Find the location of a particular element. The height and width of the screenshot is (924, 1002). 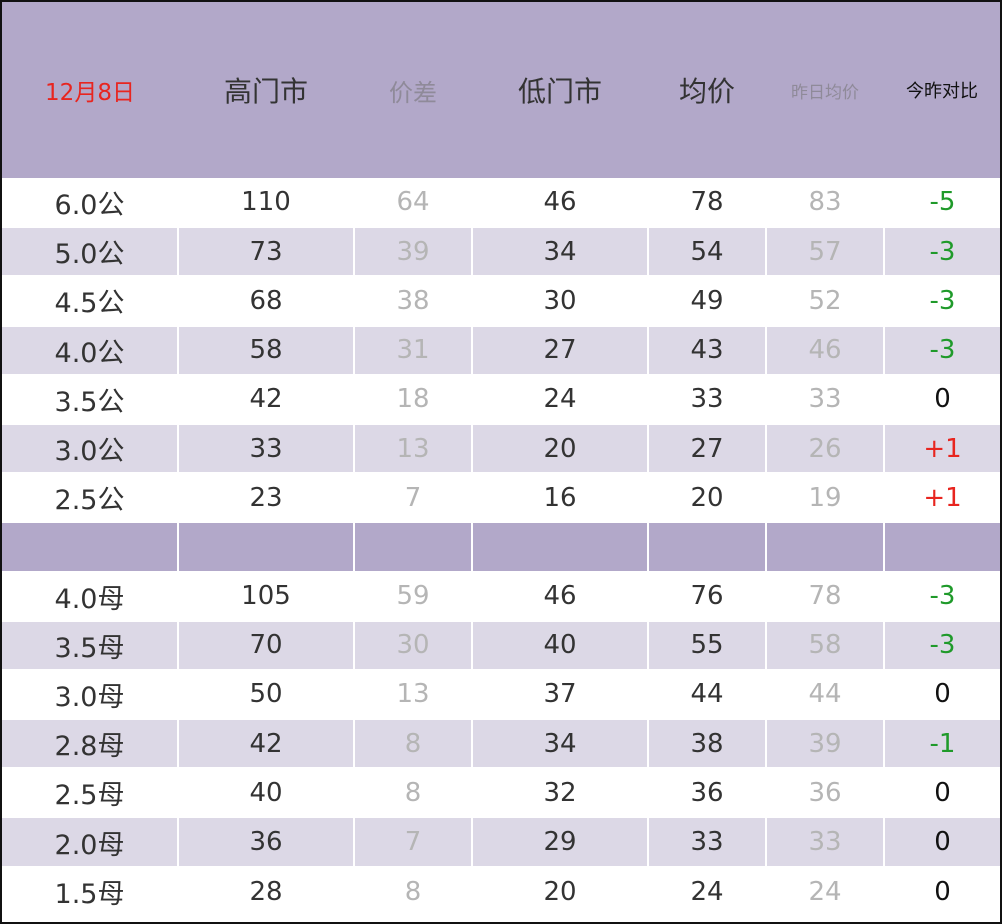

table-row: 3.5母 70 30 40 55 58 -3 is located at coordinates (501, 644).